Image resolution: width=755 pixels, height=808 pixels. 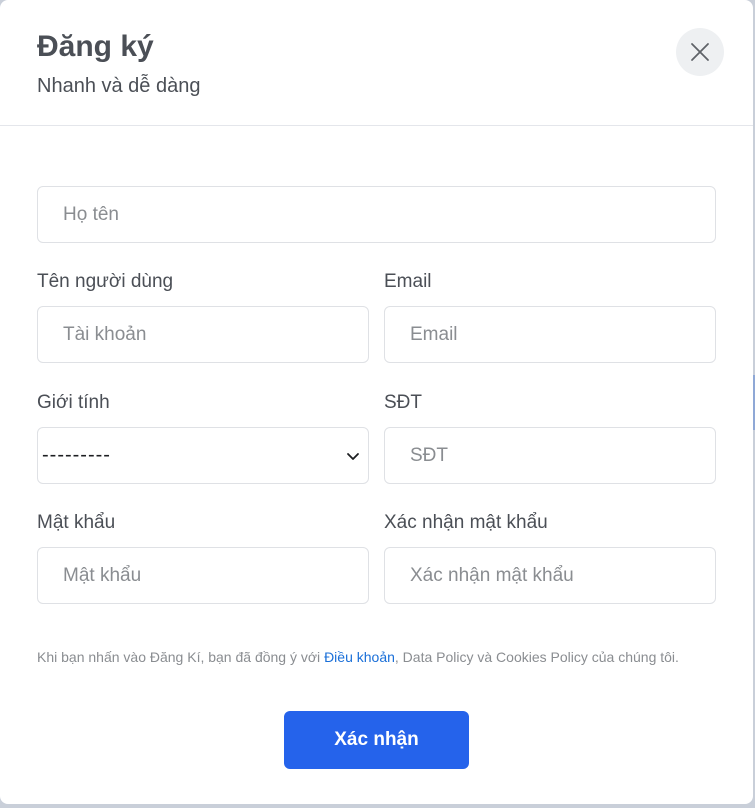 I want to click on full-name-input, so click(x=376, y=214).